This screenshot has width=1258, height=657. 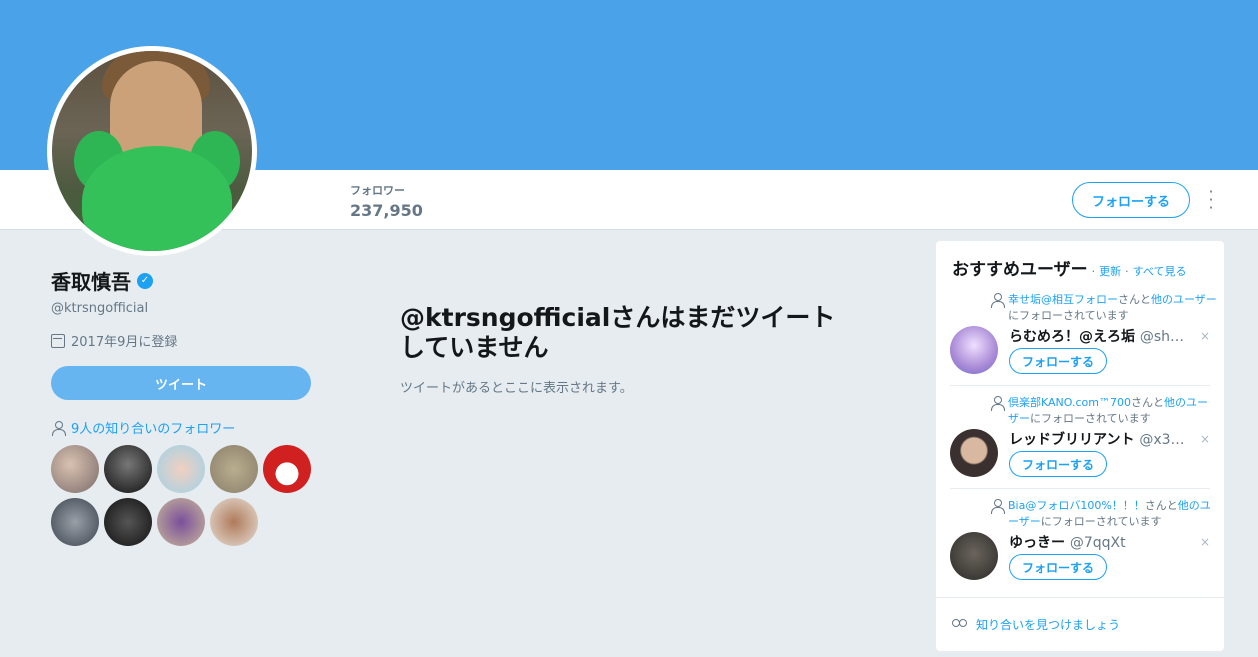 I want to click on context-user-link: Bia@フォロバ100%！！！, so click(x=1076, y=505).